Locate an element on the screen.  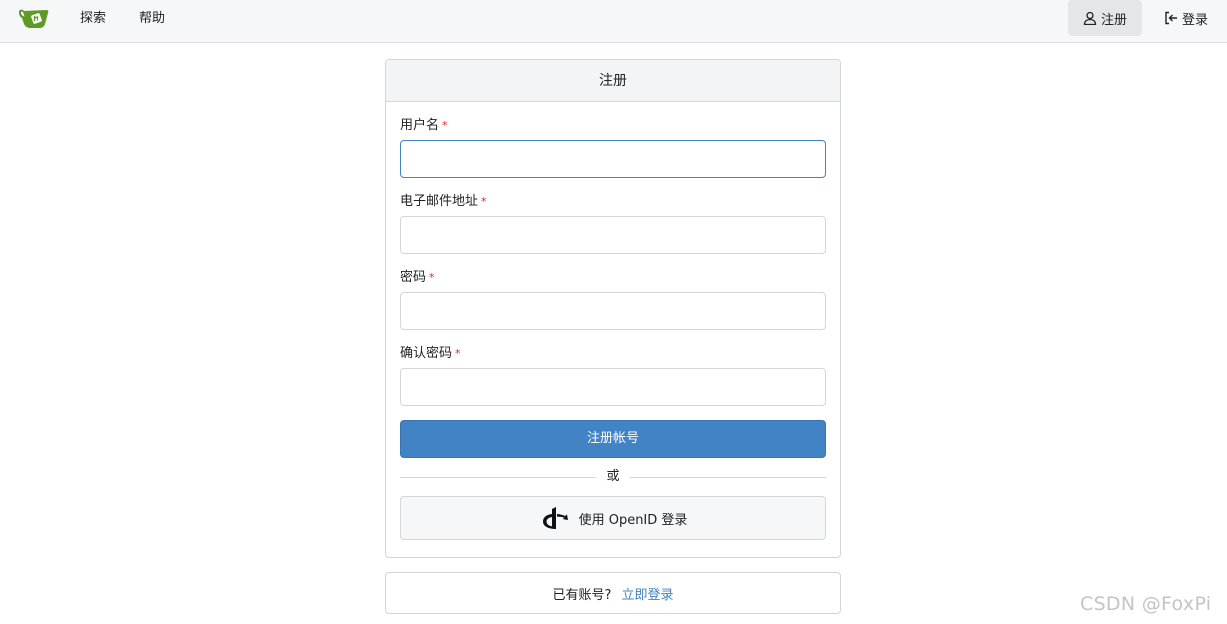
openid-login-label: 使用 OpenID 登录 is located at coordinates (633, 520).